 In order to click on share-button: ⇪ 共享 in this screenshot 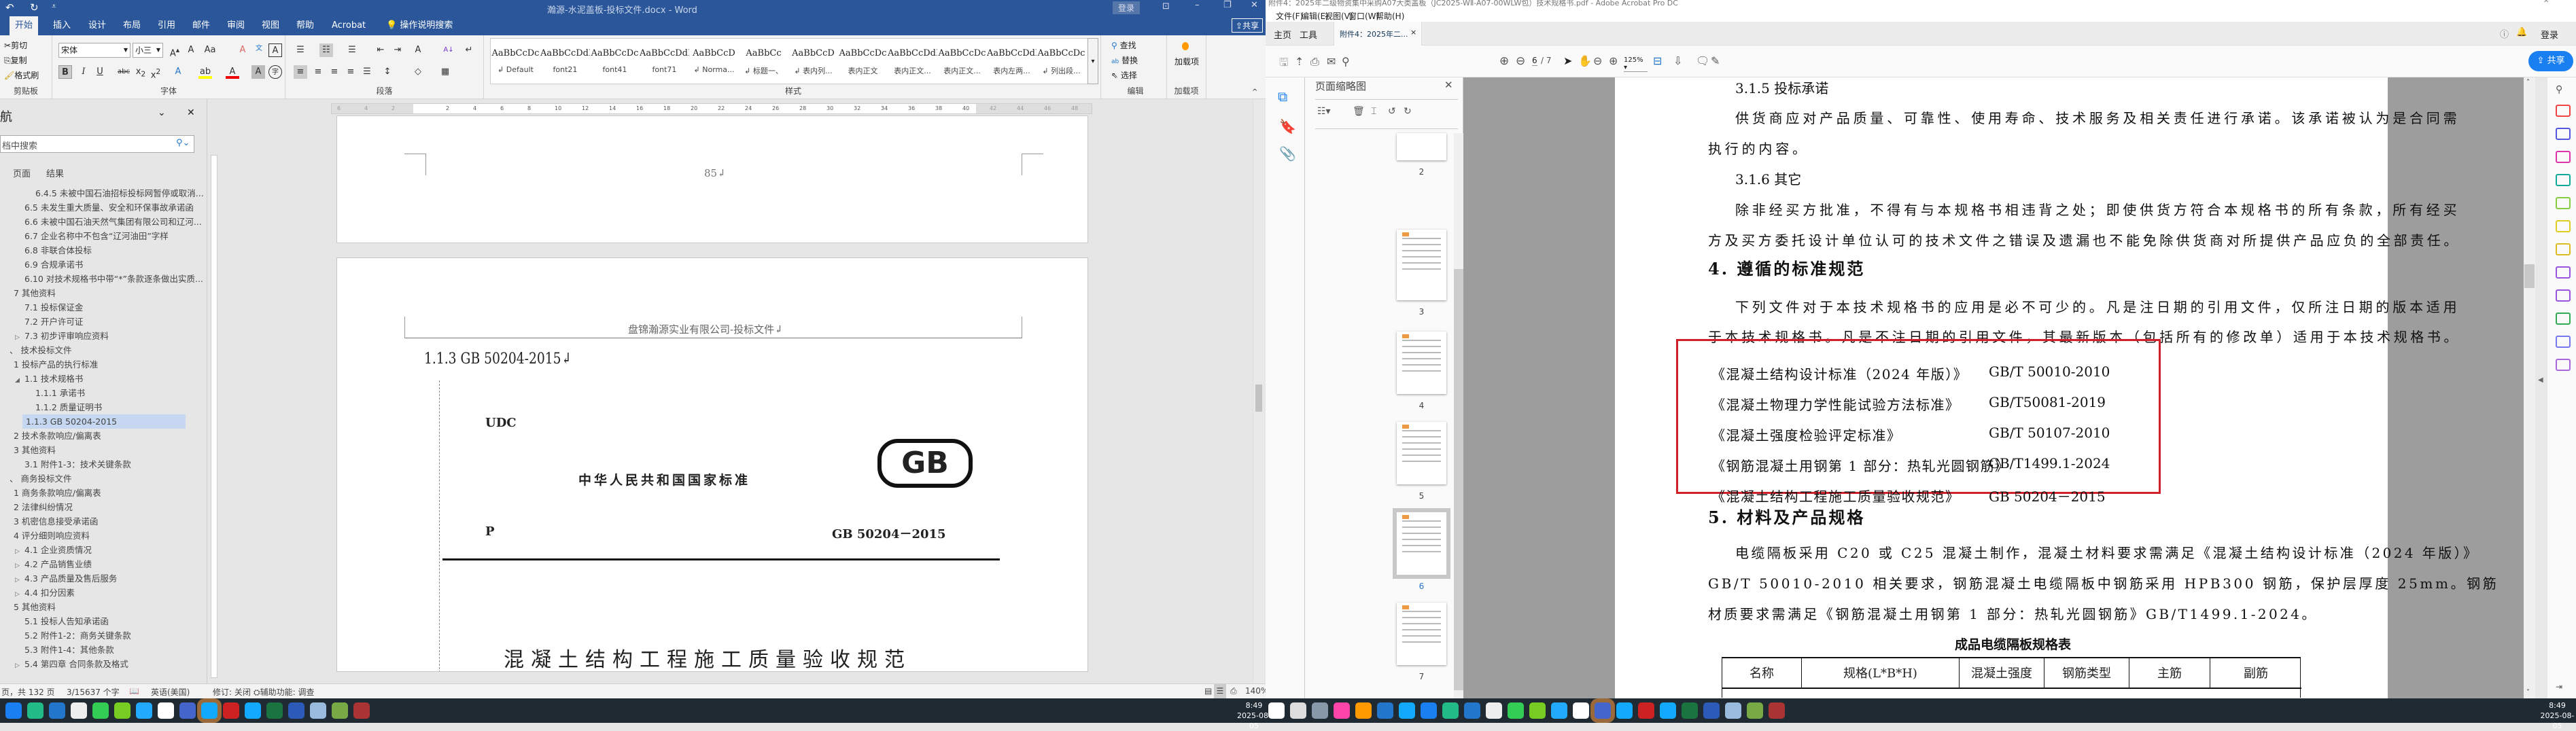, I will do `click(2550, 61)`.